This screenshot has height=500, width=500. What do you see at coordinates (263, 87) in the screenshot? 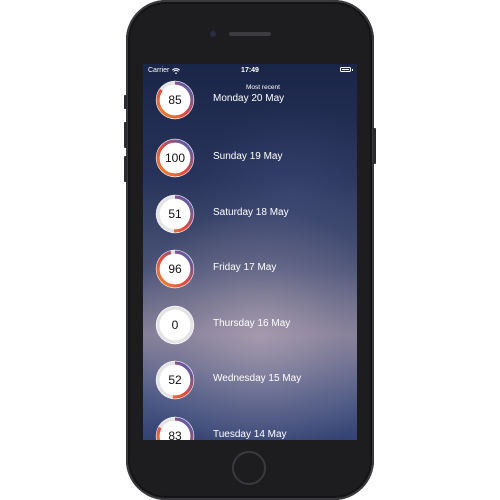
I see `section-title: Most recent` at bounding box center [263, 87].